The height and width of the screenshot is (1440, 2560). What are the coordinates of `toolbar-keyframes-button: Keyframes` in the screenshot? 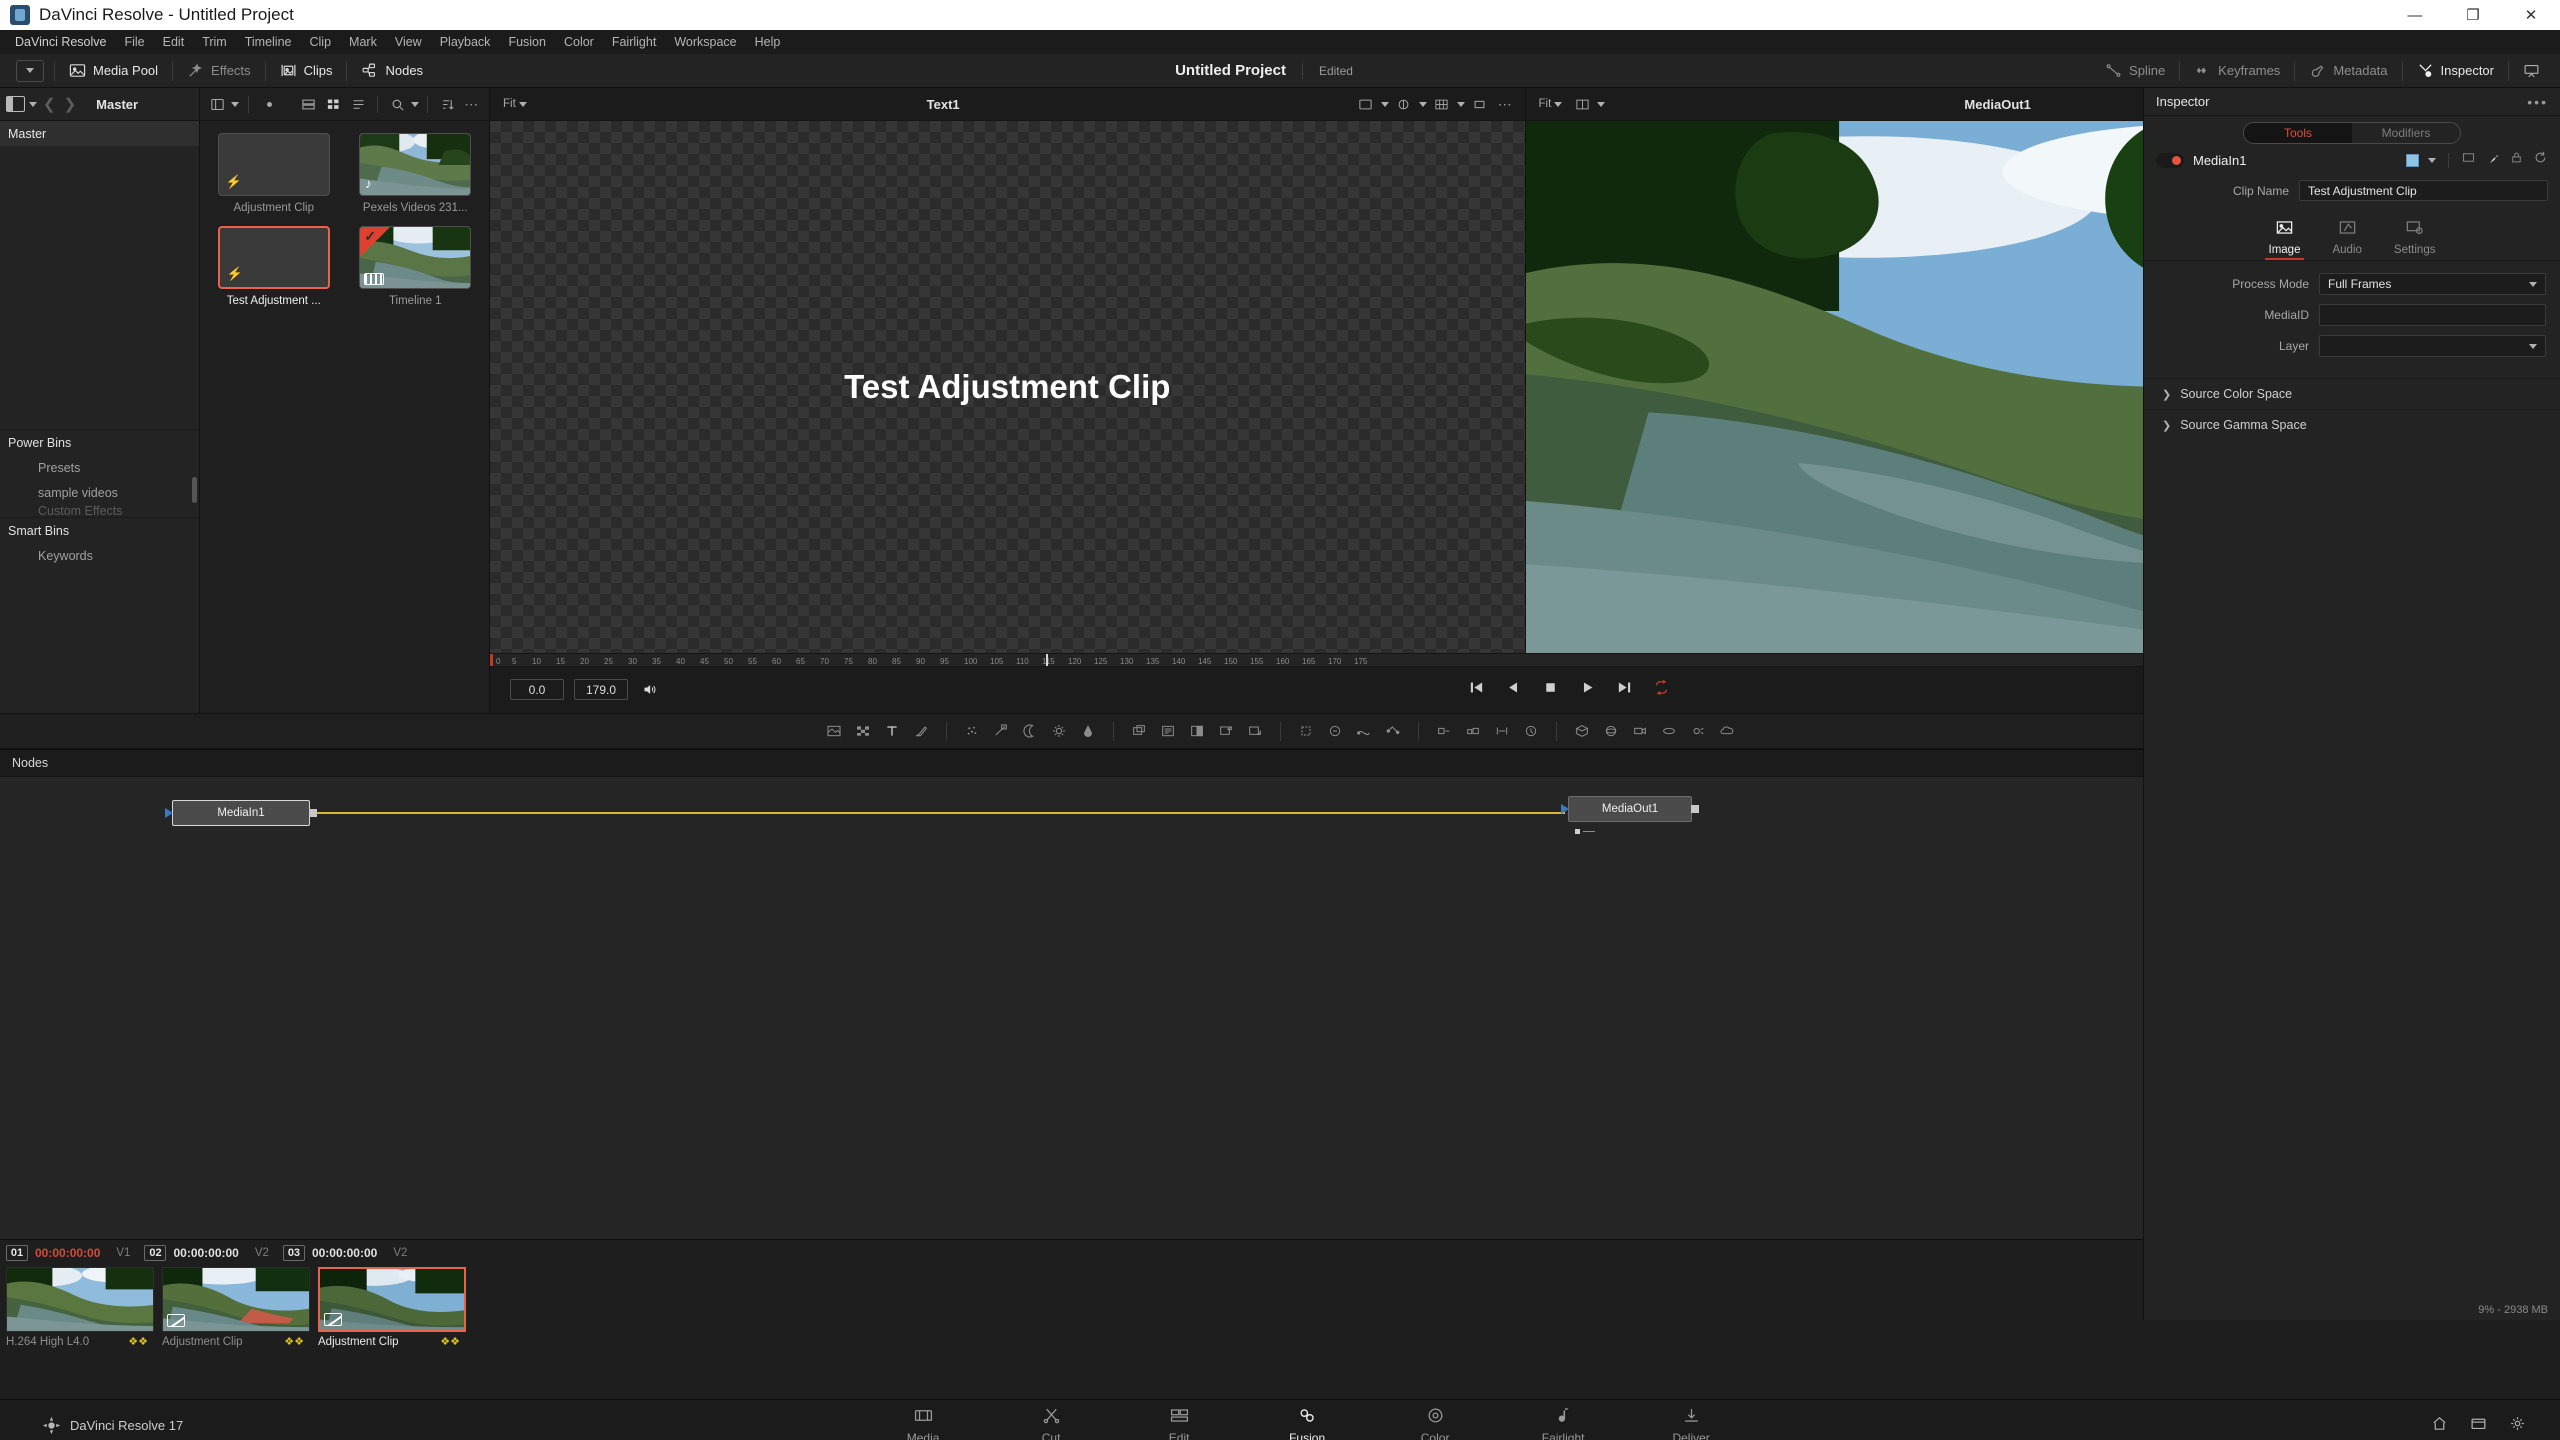 It's located at (2237, 71).